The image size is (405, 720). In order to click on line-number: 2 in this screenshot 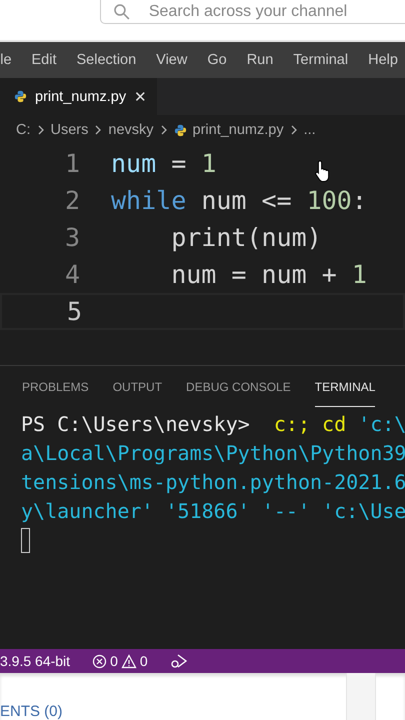, I will do `click(72, 200)`.